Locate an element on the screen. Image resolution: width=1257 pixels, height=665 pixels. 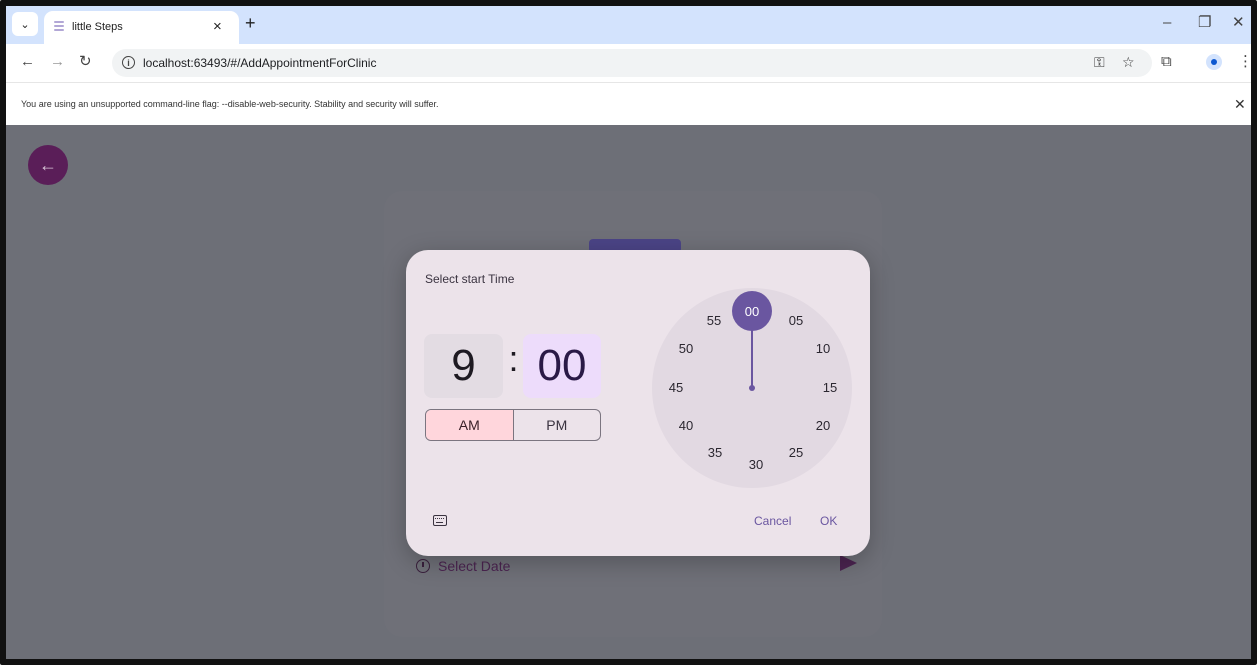
illustration-dots is located at coordinates (569, 249).